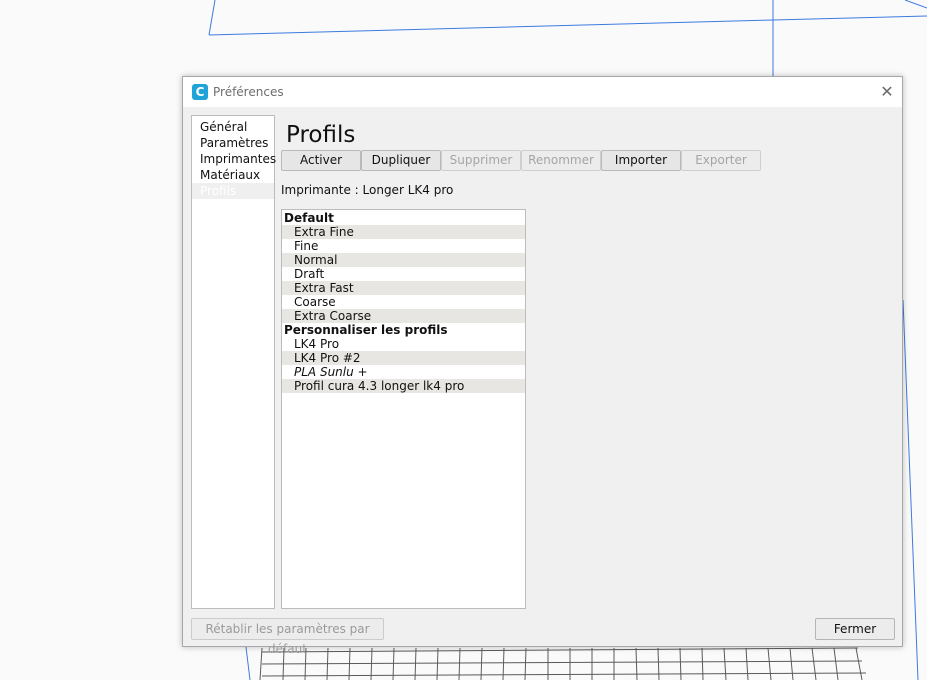  I want to click on close-icon: ✕, so click(887, 92).